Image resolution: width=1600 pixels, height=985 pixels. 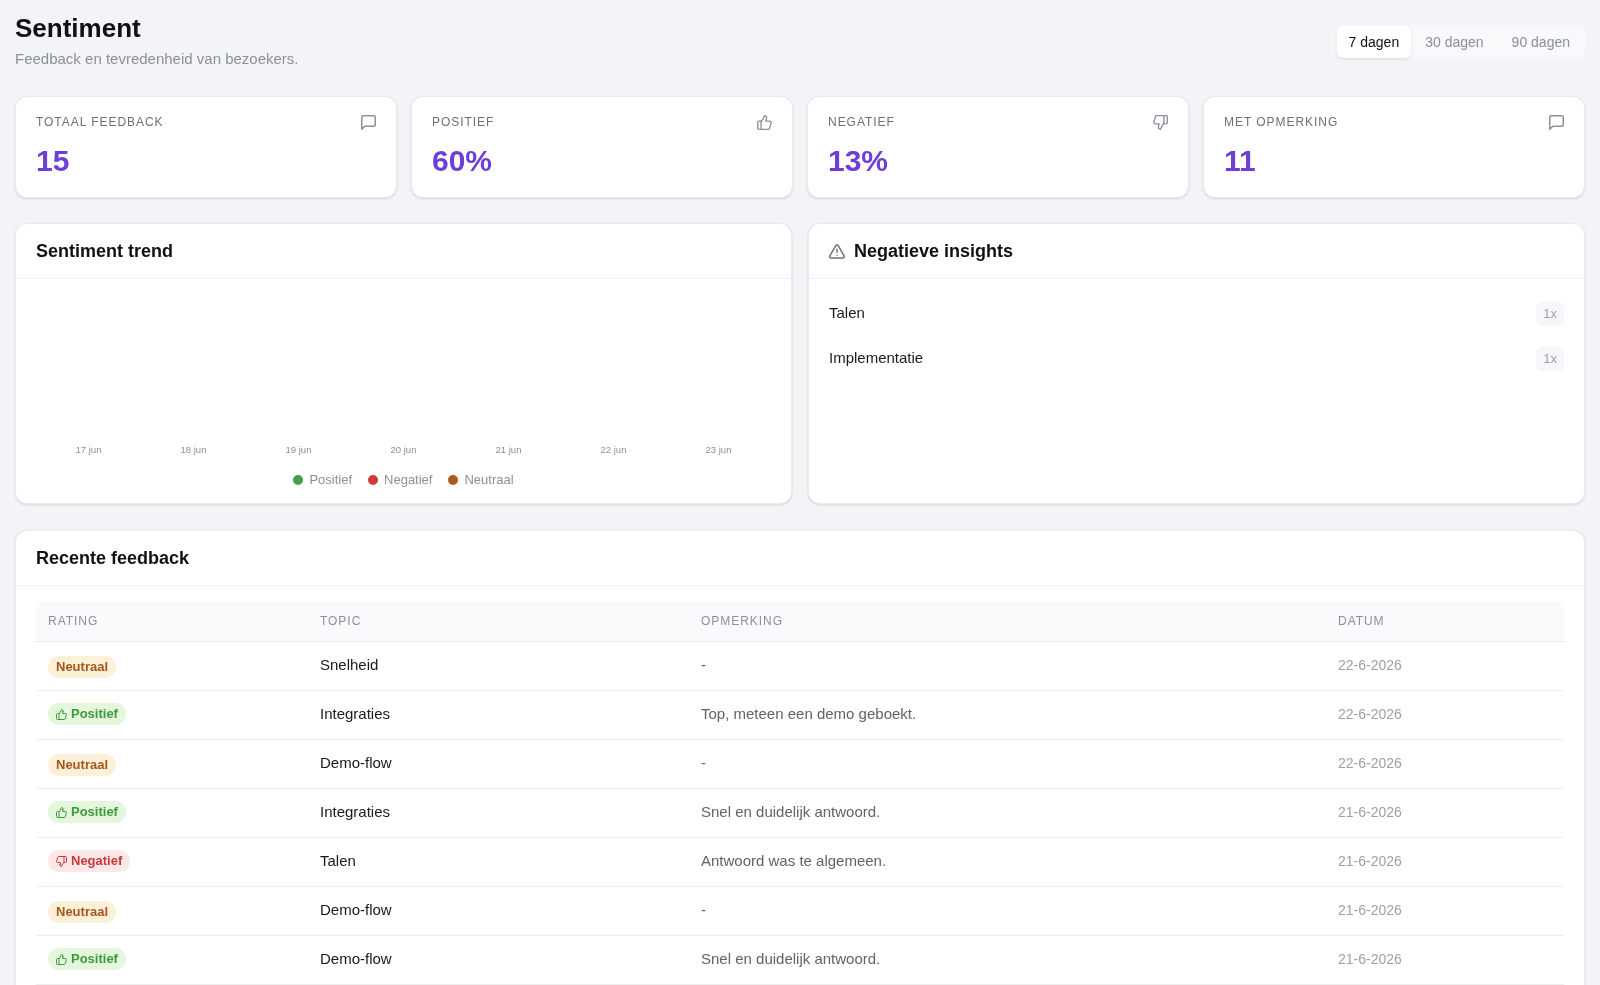 I want to click on axis-label: 19 jun, so click(x=298, y=450).